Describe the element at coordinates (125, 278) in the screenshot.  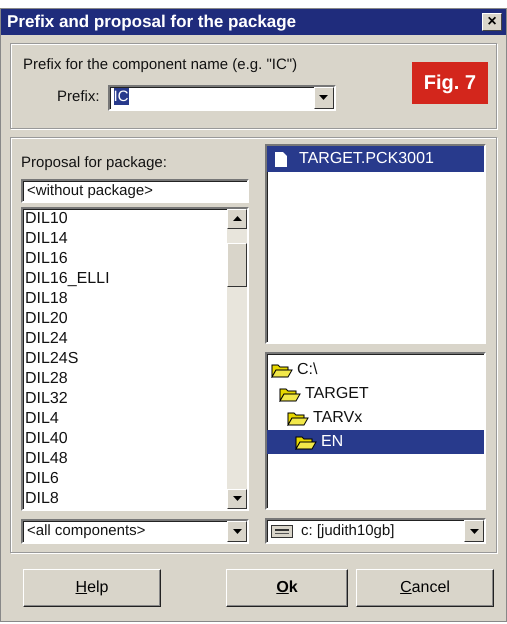
I see `package-list-item: DIL16_ELLI` at that location.